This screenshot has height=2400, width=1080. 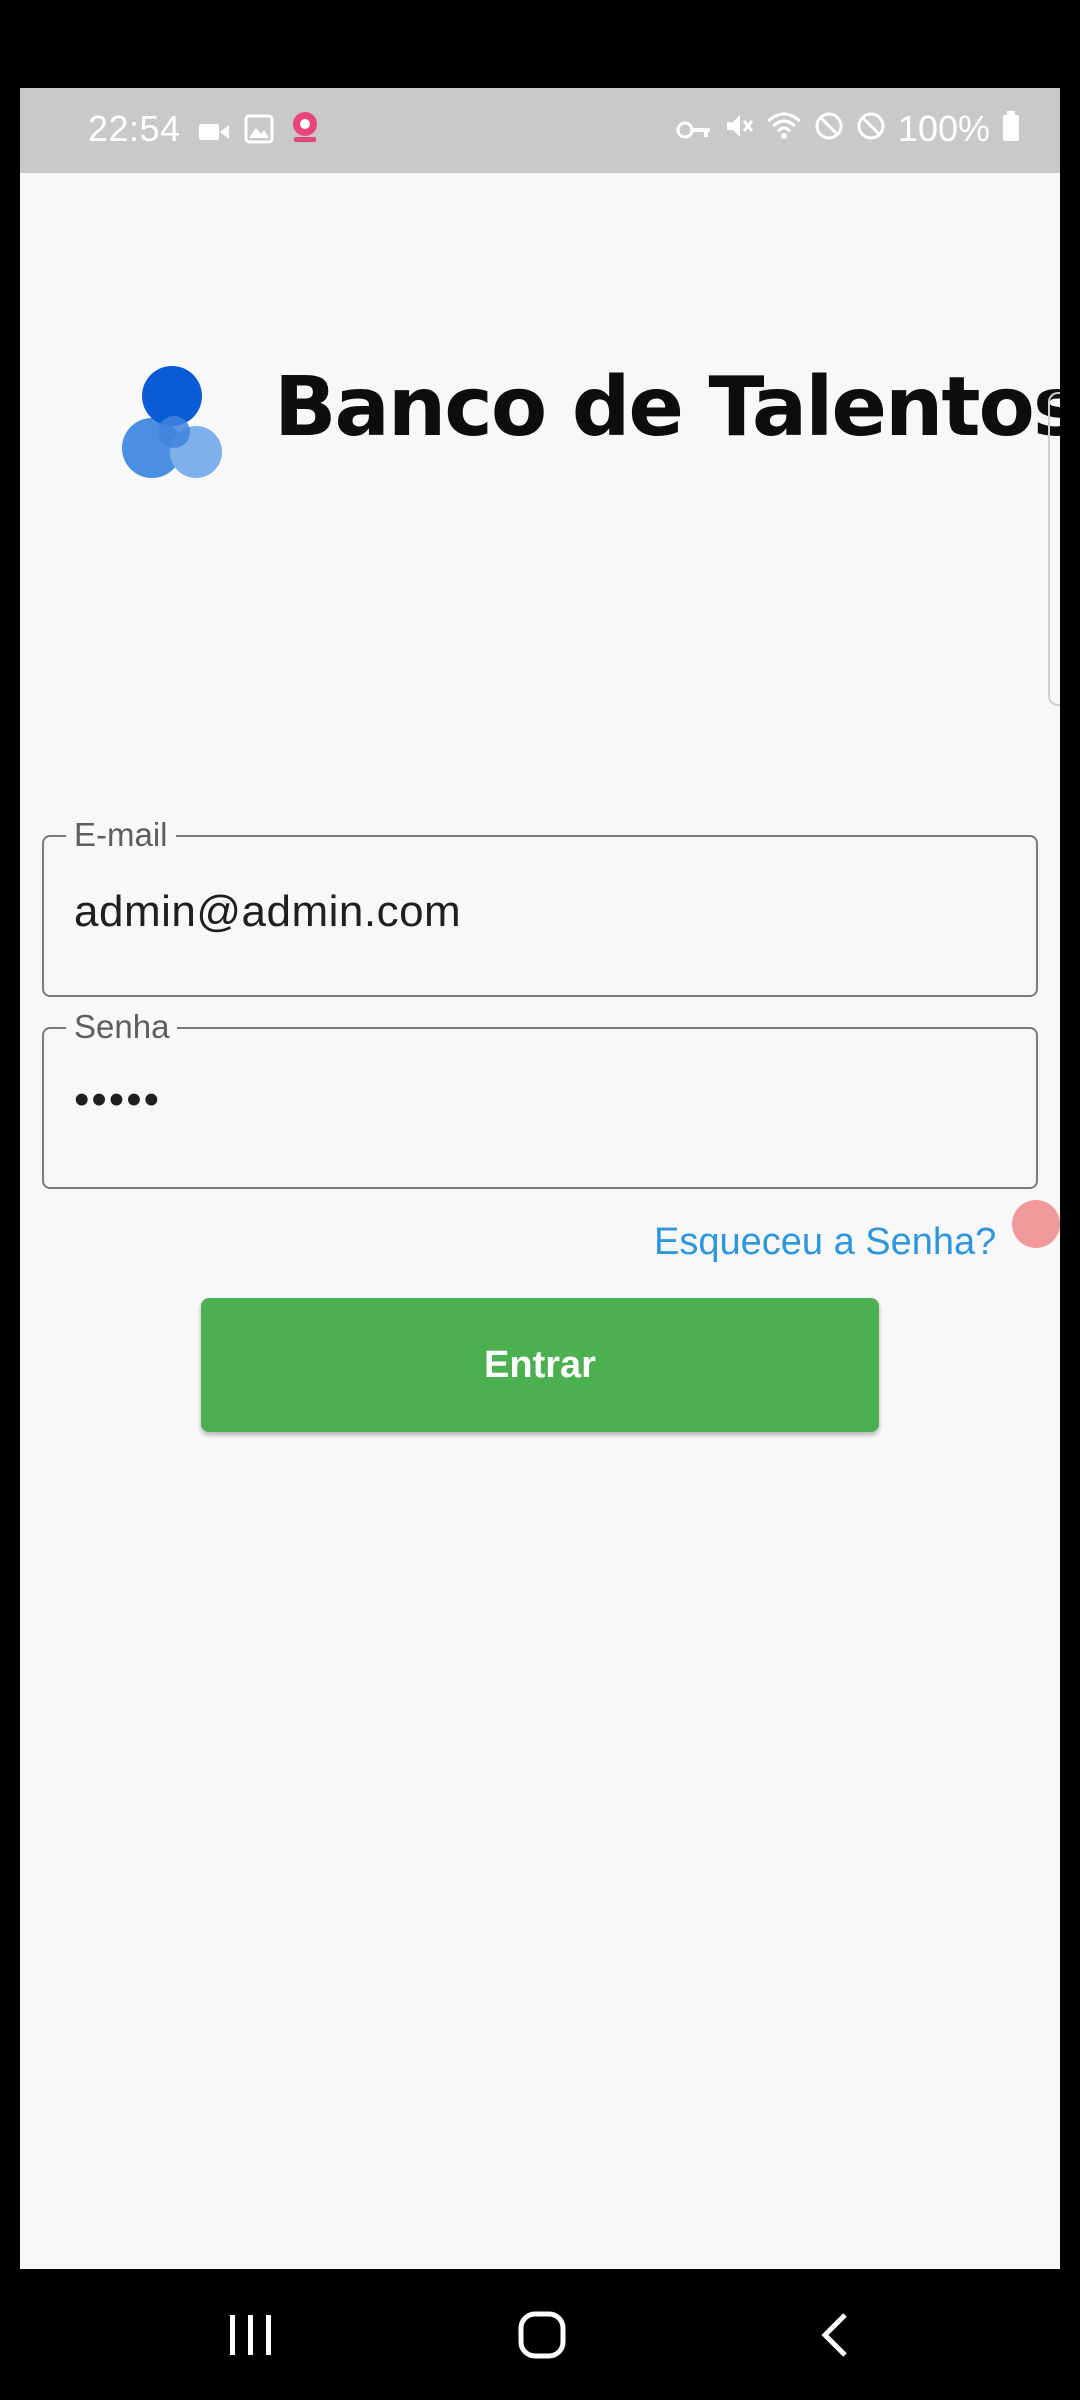 I want to click on email-field: E-mail admin@admin.com, so click(x=540, y=906).